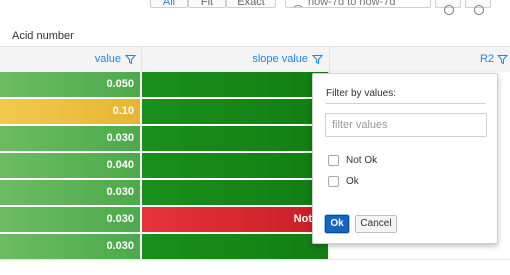 The width and height of the screenshot is (510, 275). Describe the element at coordinates (70, 111) in the screenshot. I see `value-cell: 0.10` at that location.